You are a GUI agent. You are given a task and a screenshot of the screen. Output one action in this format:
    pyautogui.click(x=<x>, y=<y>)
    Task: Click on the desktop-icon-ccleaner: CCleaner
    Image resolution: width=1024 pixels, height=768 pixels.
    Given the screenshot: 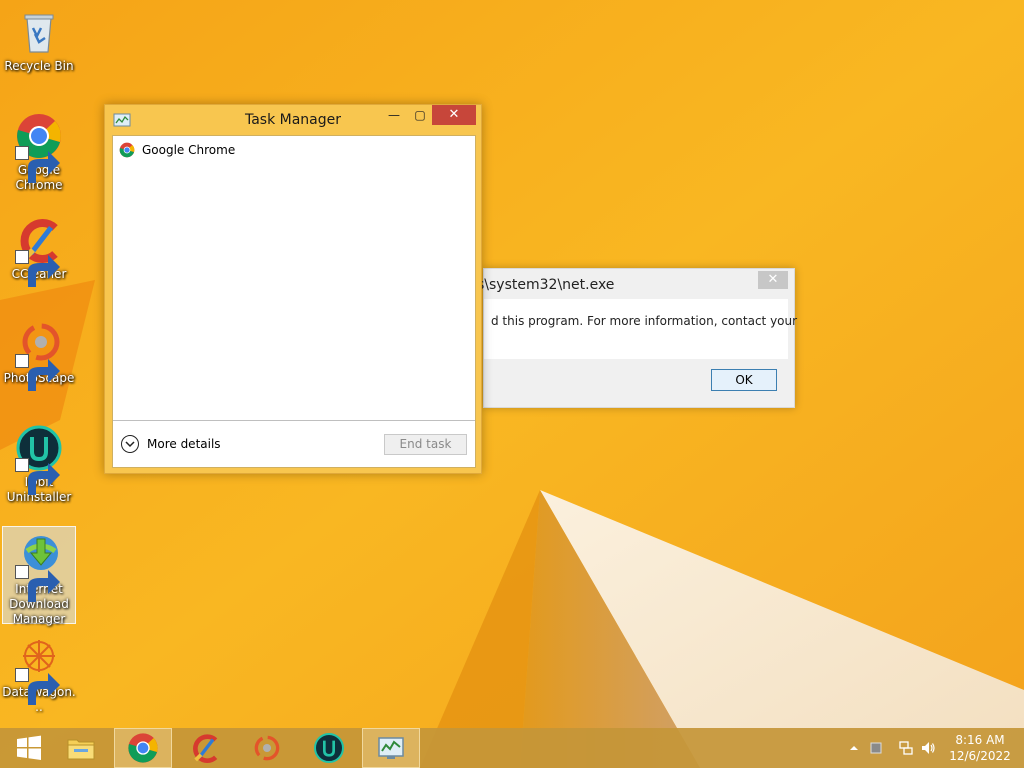 What is the action you would take?
    pyautogui.click(x=39, y=249)
    